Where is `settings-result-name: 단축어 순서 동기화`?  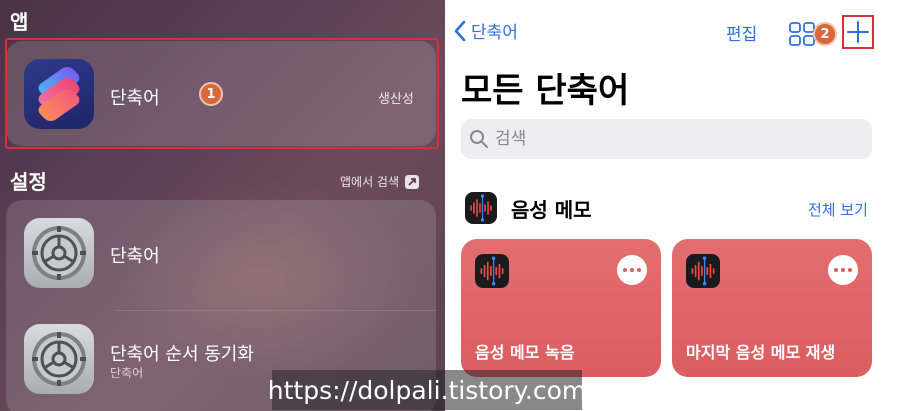
settings-result-name: 단축어 순서 동기화 is located at coordinates (182, 354).